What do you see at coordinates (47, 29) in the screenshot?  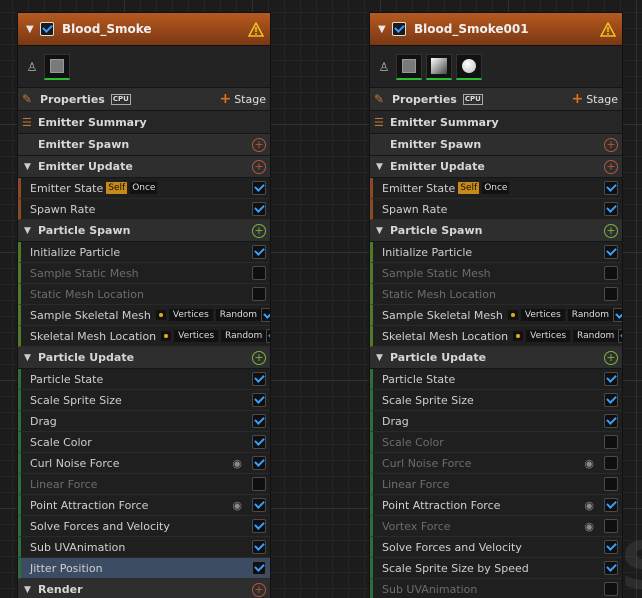 I see `emitter-enabled-checkbox` at bounding box center [47, 29].